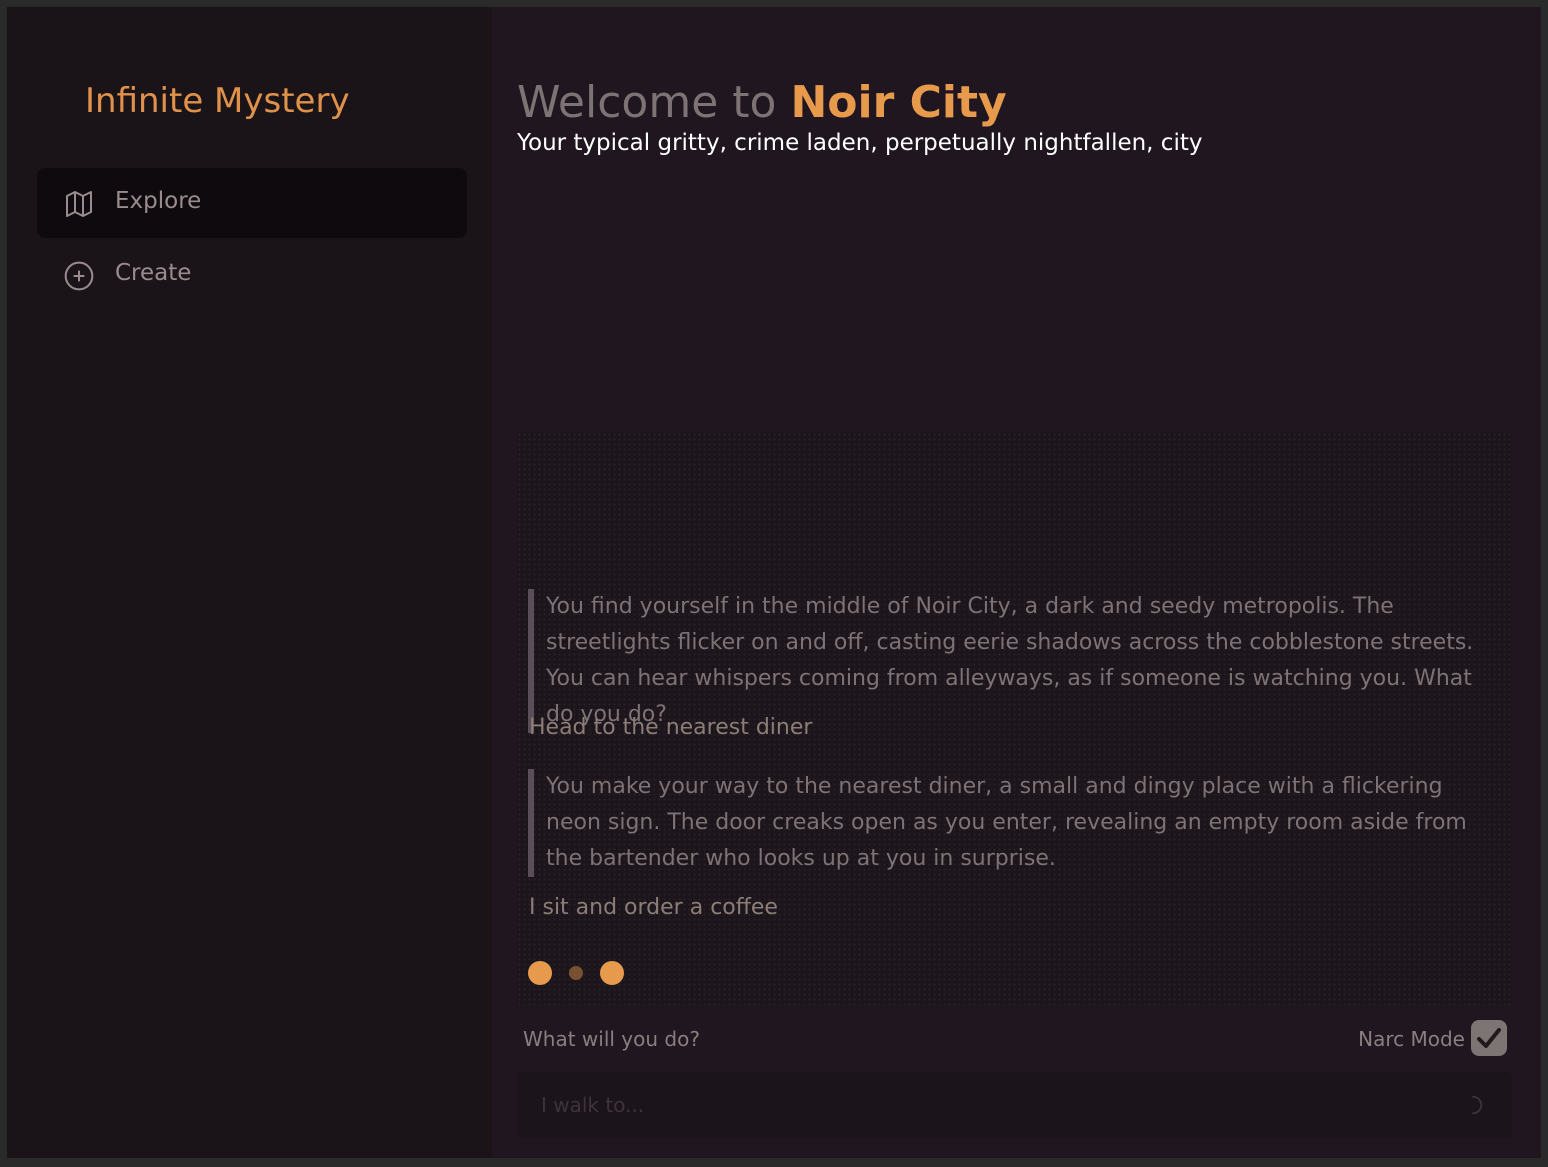 The height and width of the screenshot is (1167, 1548). I want to click on checkmark-icon, so click(1489, 1038).